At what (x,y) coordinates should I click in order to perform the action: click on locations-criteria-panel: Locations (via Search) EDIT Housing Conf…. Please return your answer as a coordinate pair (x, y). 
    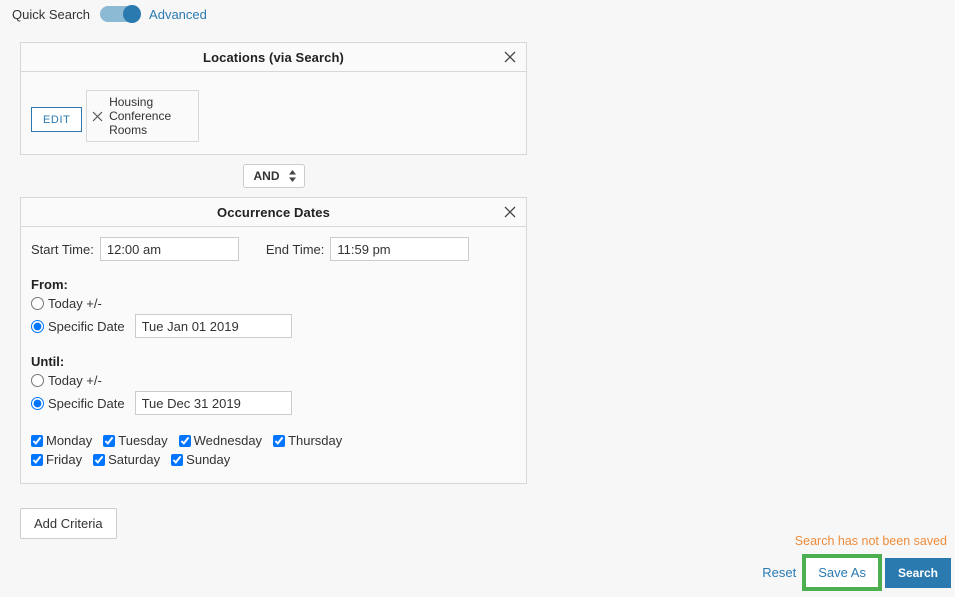
    Looking at the image, I should click on (273, 98).